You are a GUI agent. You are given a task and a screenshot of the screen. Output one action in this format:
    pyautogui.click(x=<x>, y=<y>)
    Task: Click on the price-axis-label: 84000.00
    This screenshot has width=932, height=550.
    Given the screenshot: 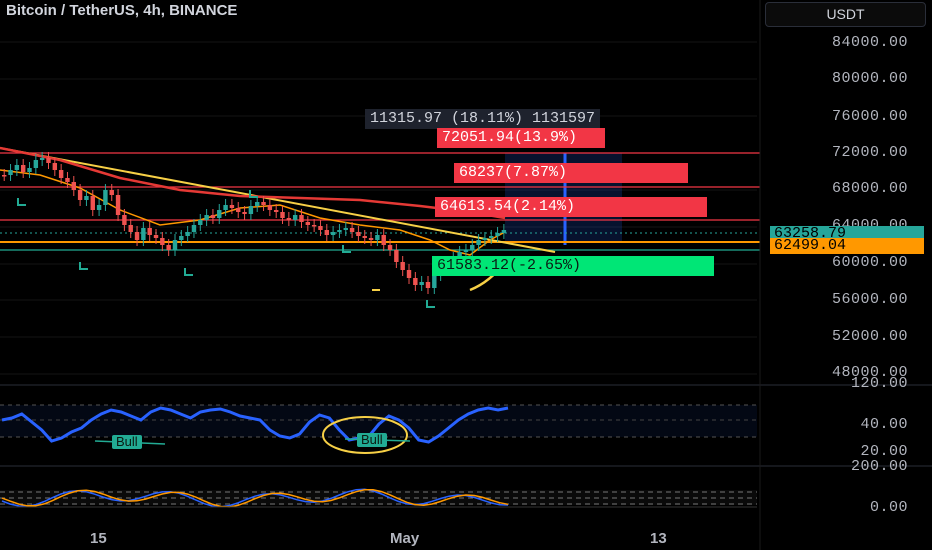 What is the action you would take?
    pyautogui.click(x=869, y=42)
    